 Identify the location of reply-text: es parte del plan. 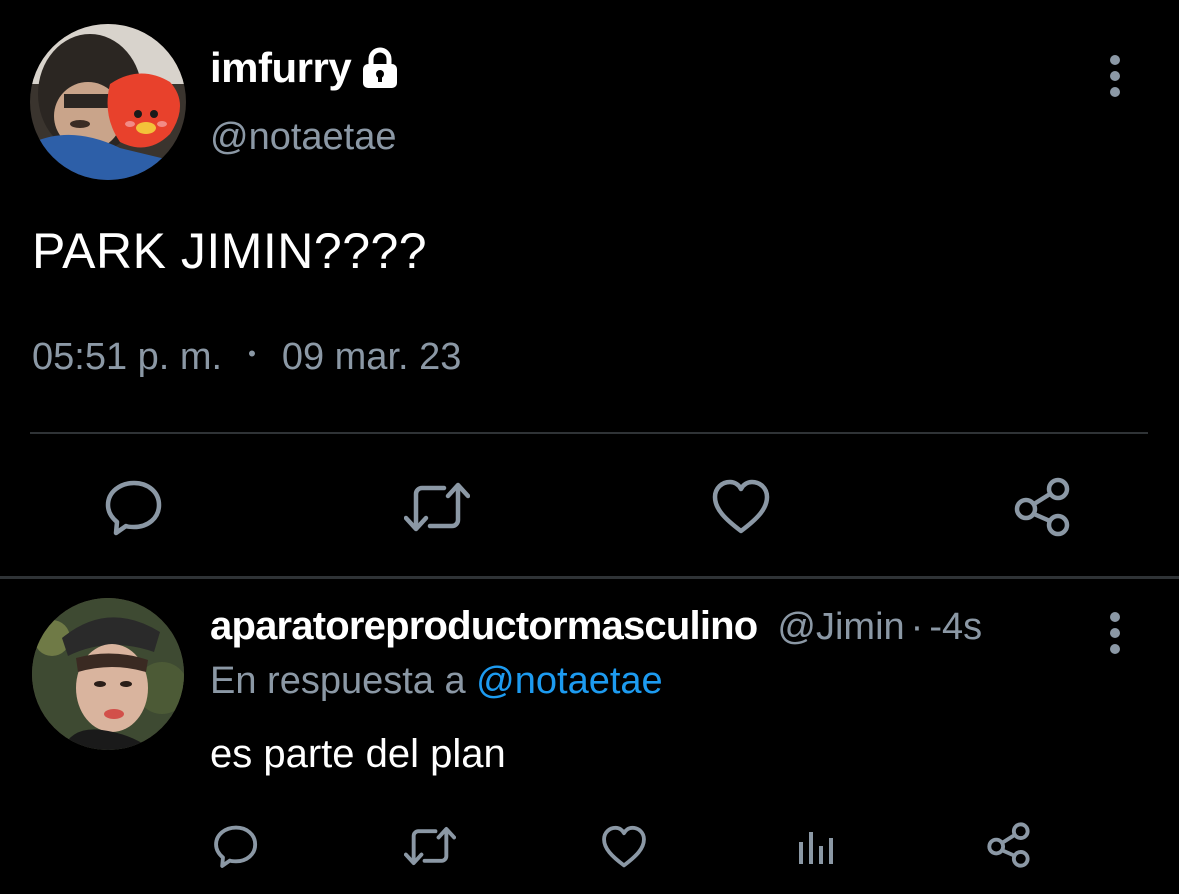
(358, 754).